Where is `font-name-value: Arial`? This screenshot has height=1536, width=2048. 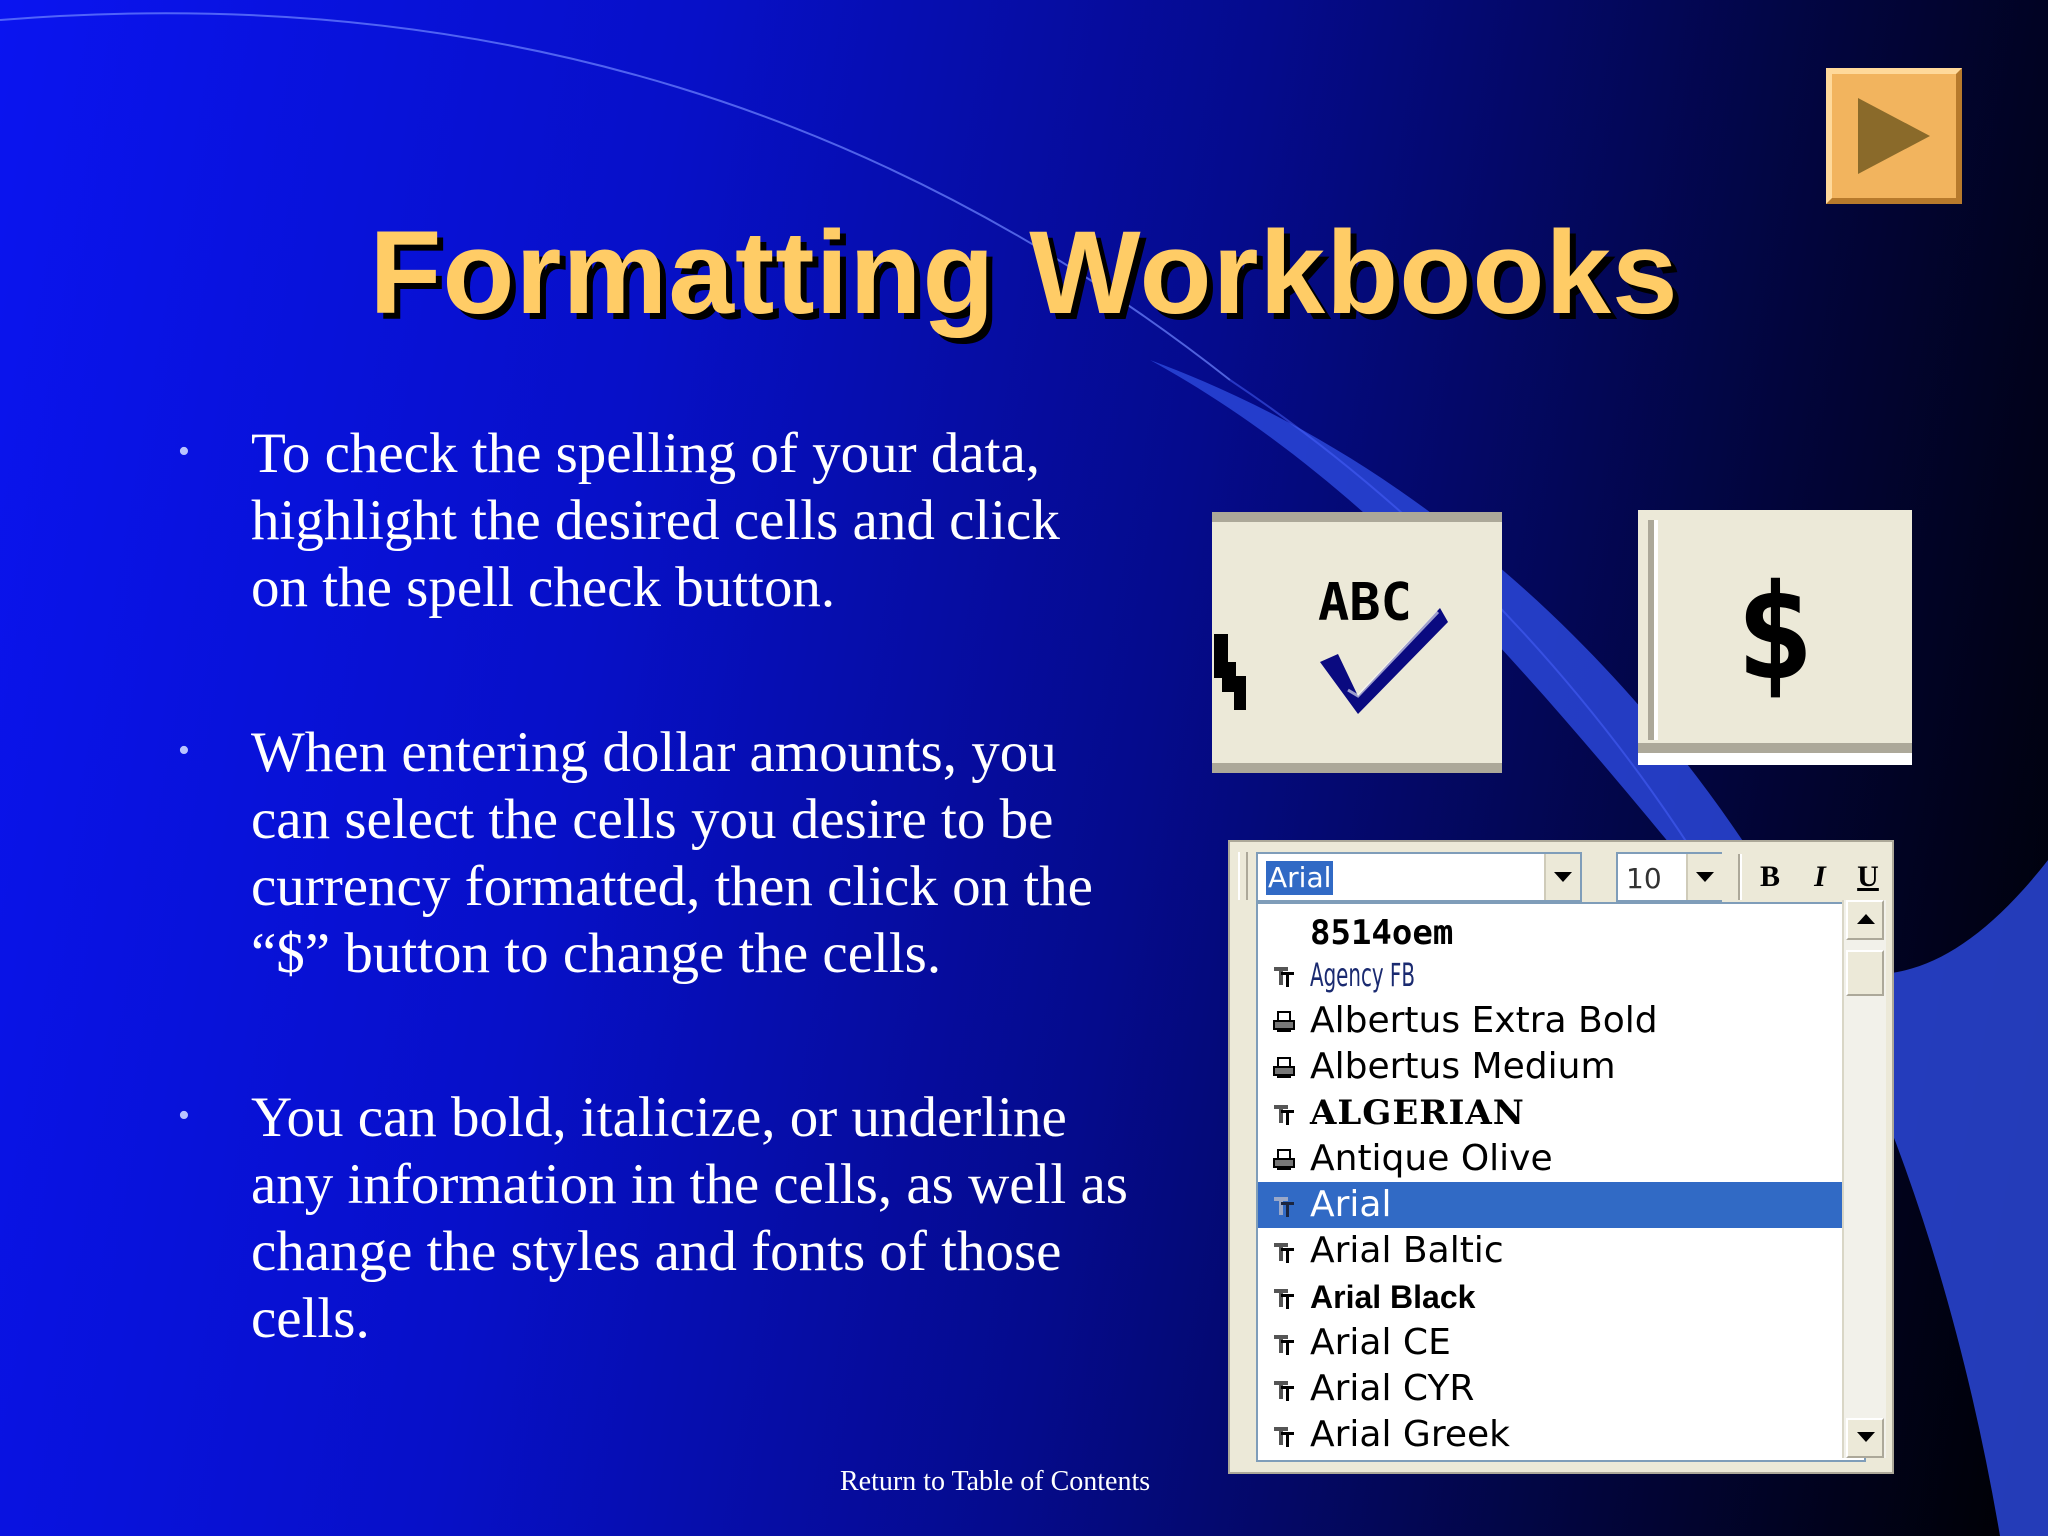
font-name-value: Arial is located at coordinates (1300, 878).